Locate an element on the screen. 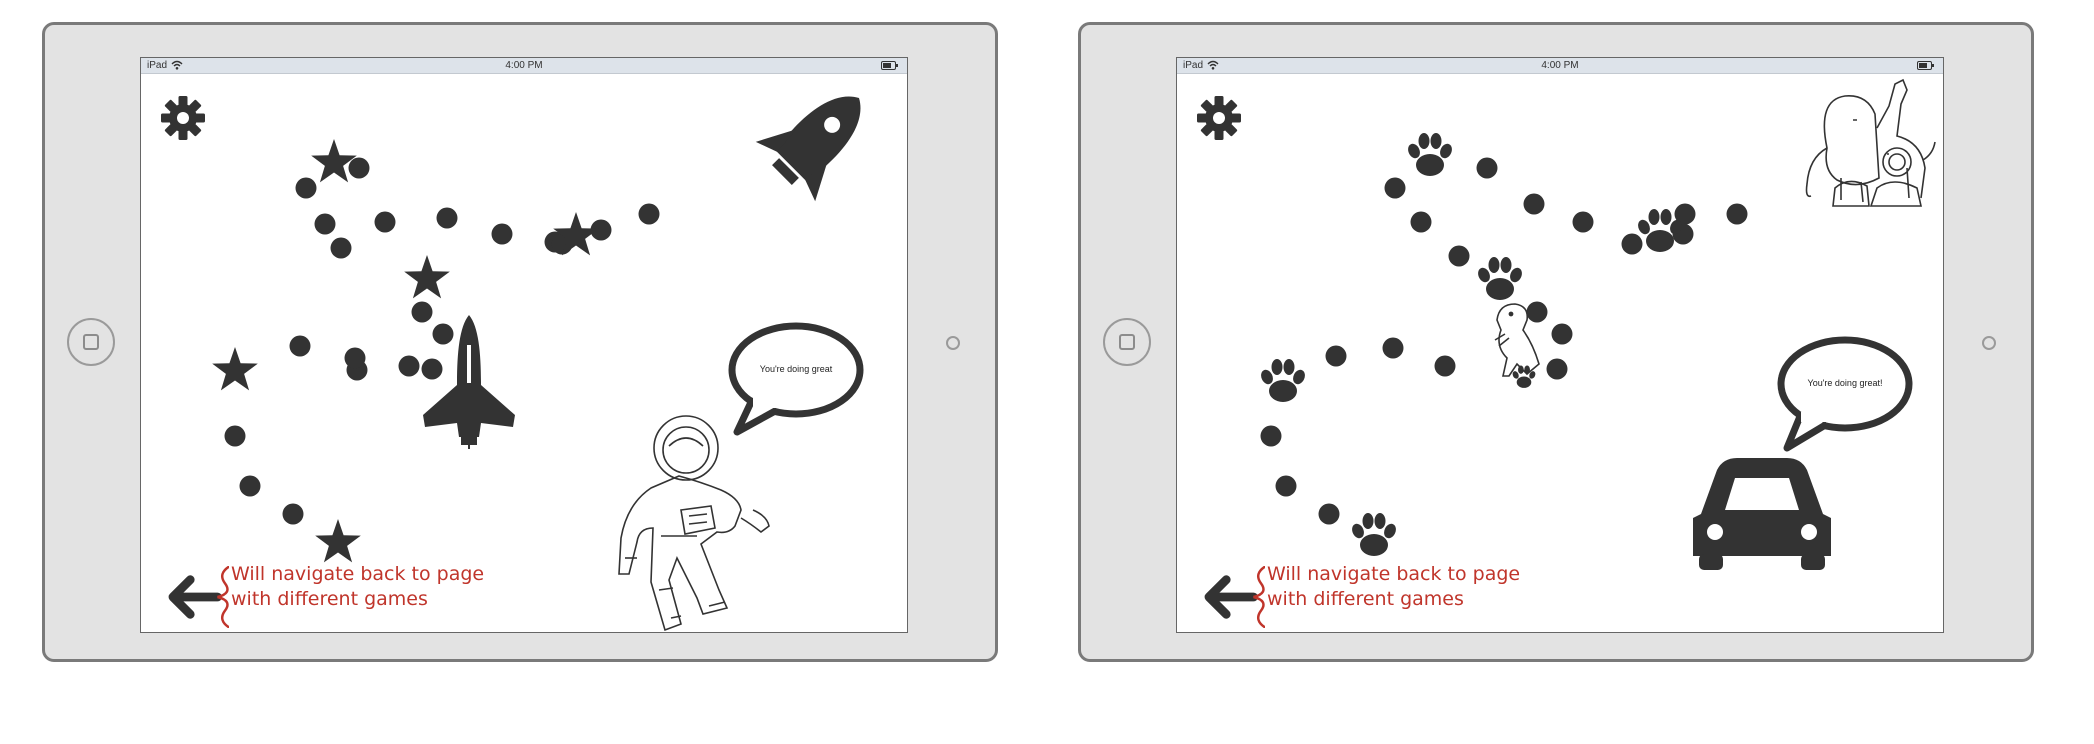  speech-bubble-text: You're doing great! is located at coordinates (1845, 383).